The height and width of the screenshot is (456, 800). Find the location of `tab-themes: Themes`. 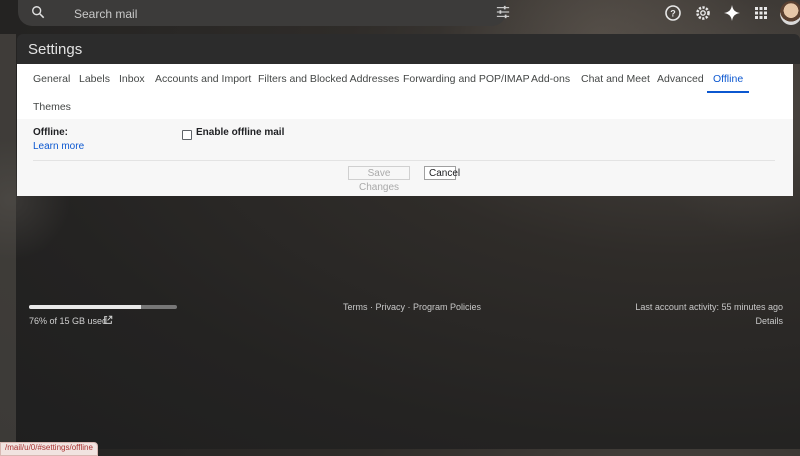

tab-themes: Themes is located at coordinates (52, 107).